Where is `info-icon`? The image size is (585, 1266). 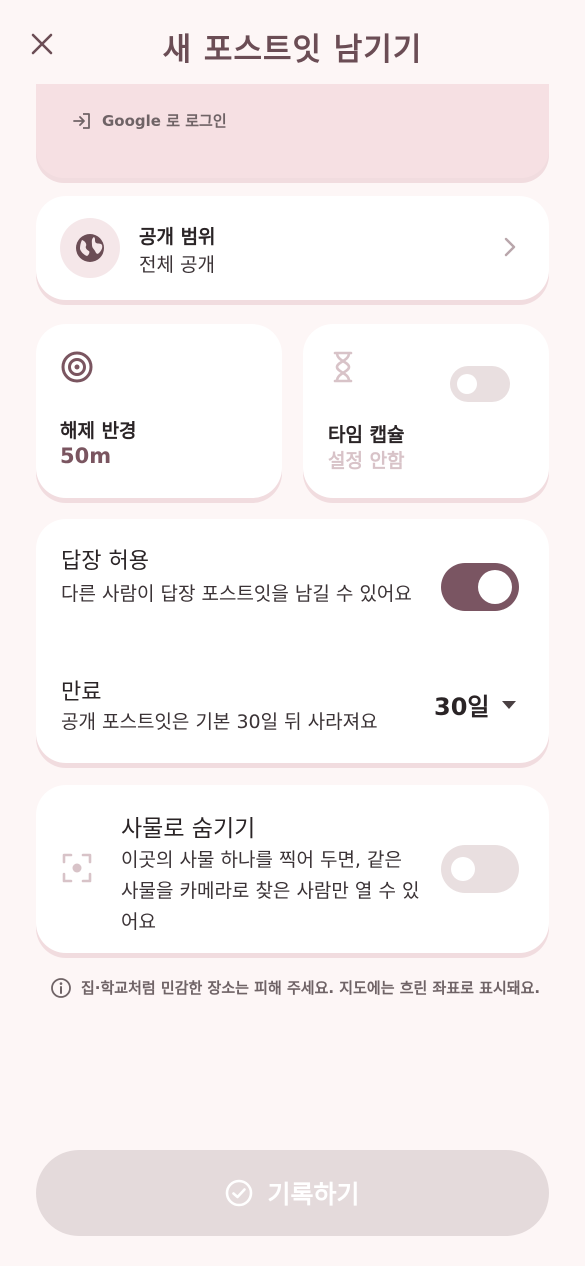 info-icon is located at coordinates (61, 988).